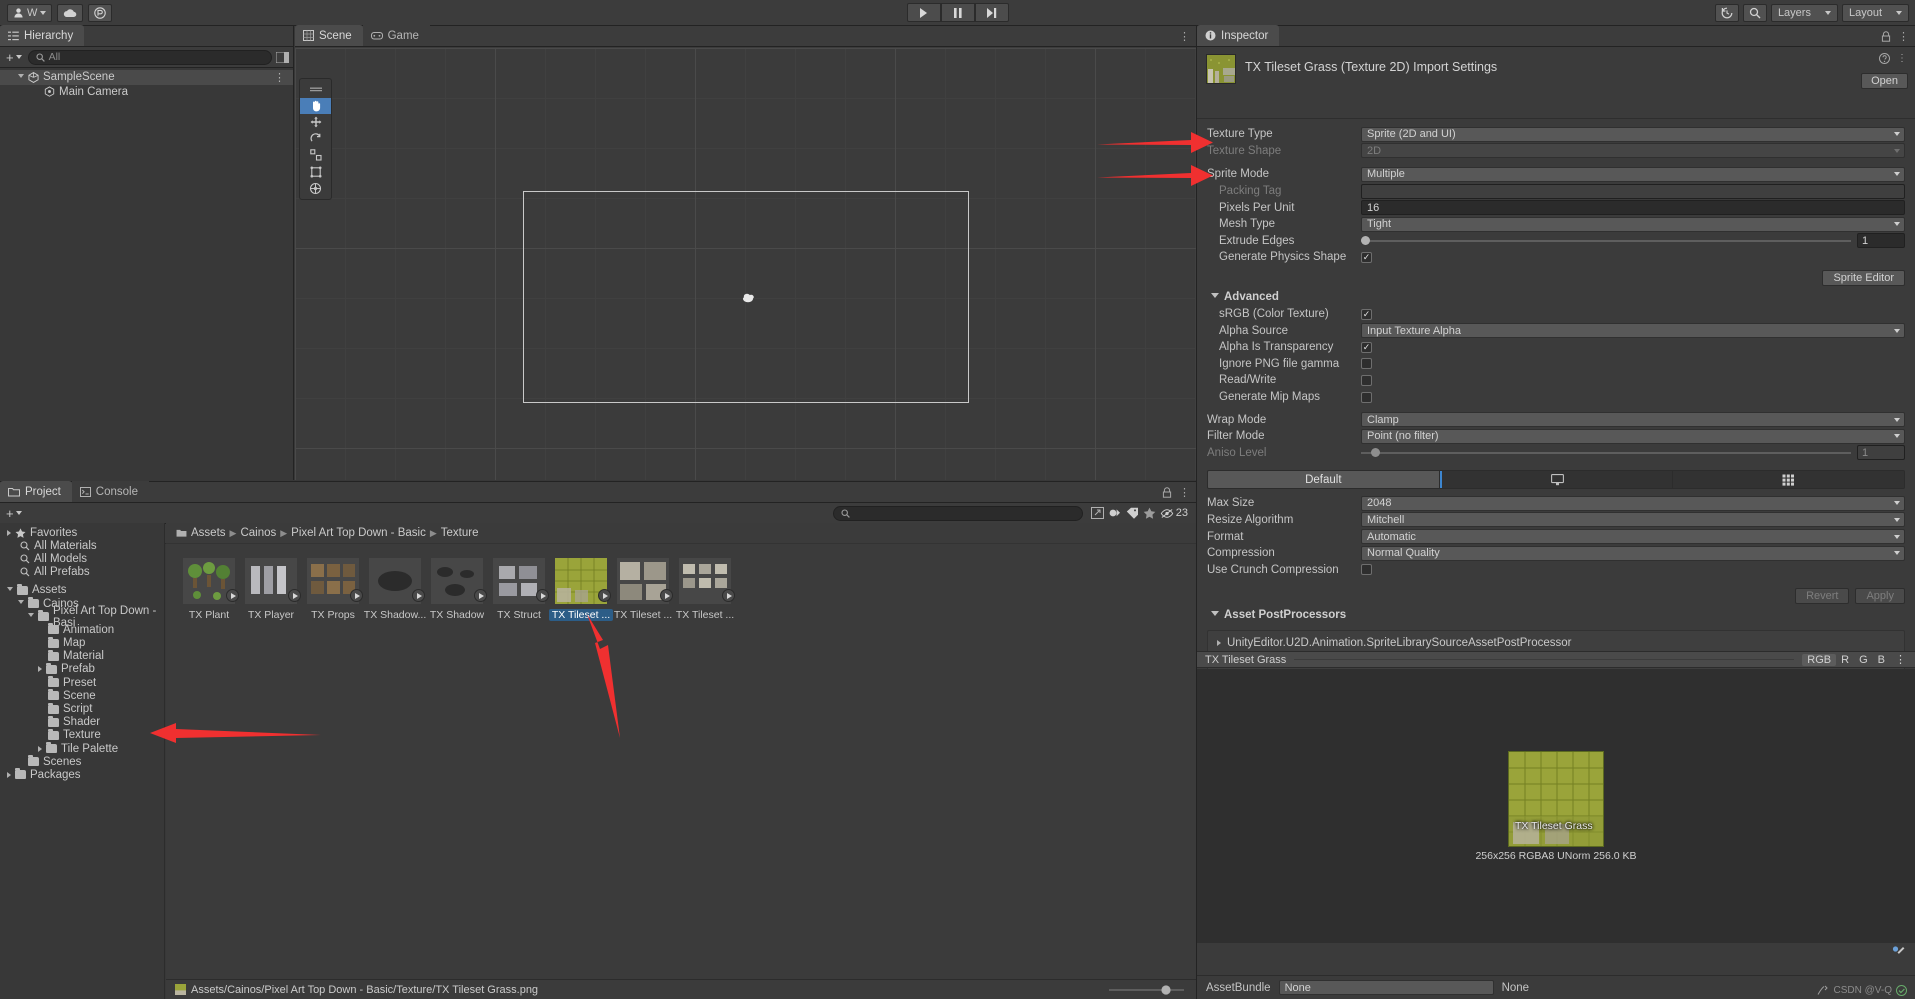  Describe the element at coordinates (1863, 660) in the screenshot. I see `preview-channel-g: G` at that location.